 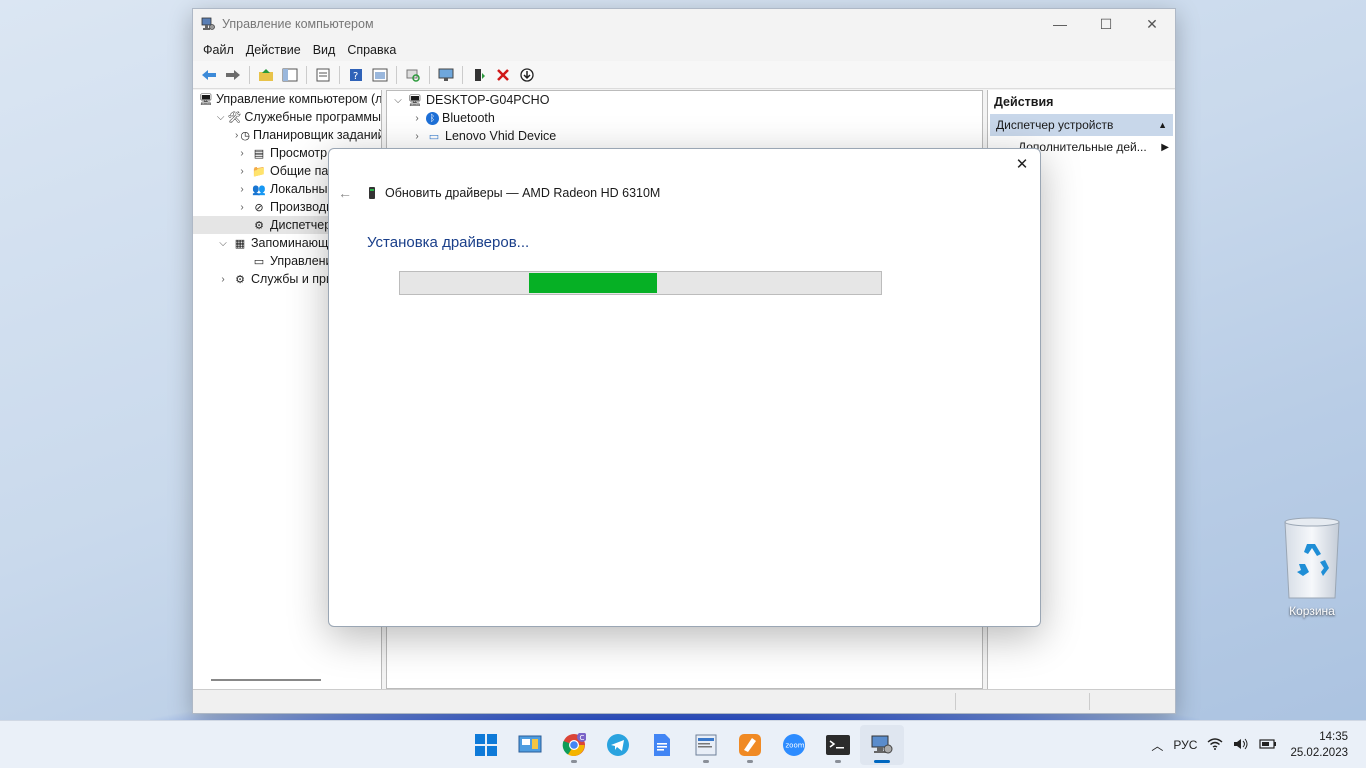 What do you see at coordinates (324, 50) in the screenshot?
I see `menu-view: Вид` at bounding box center [324, 50].